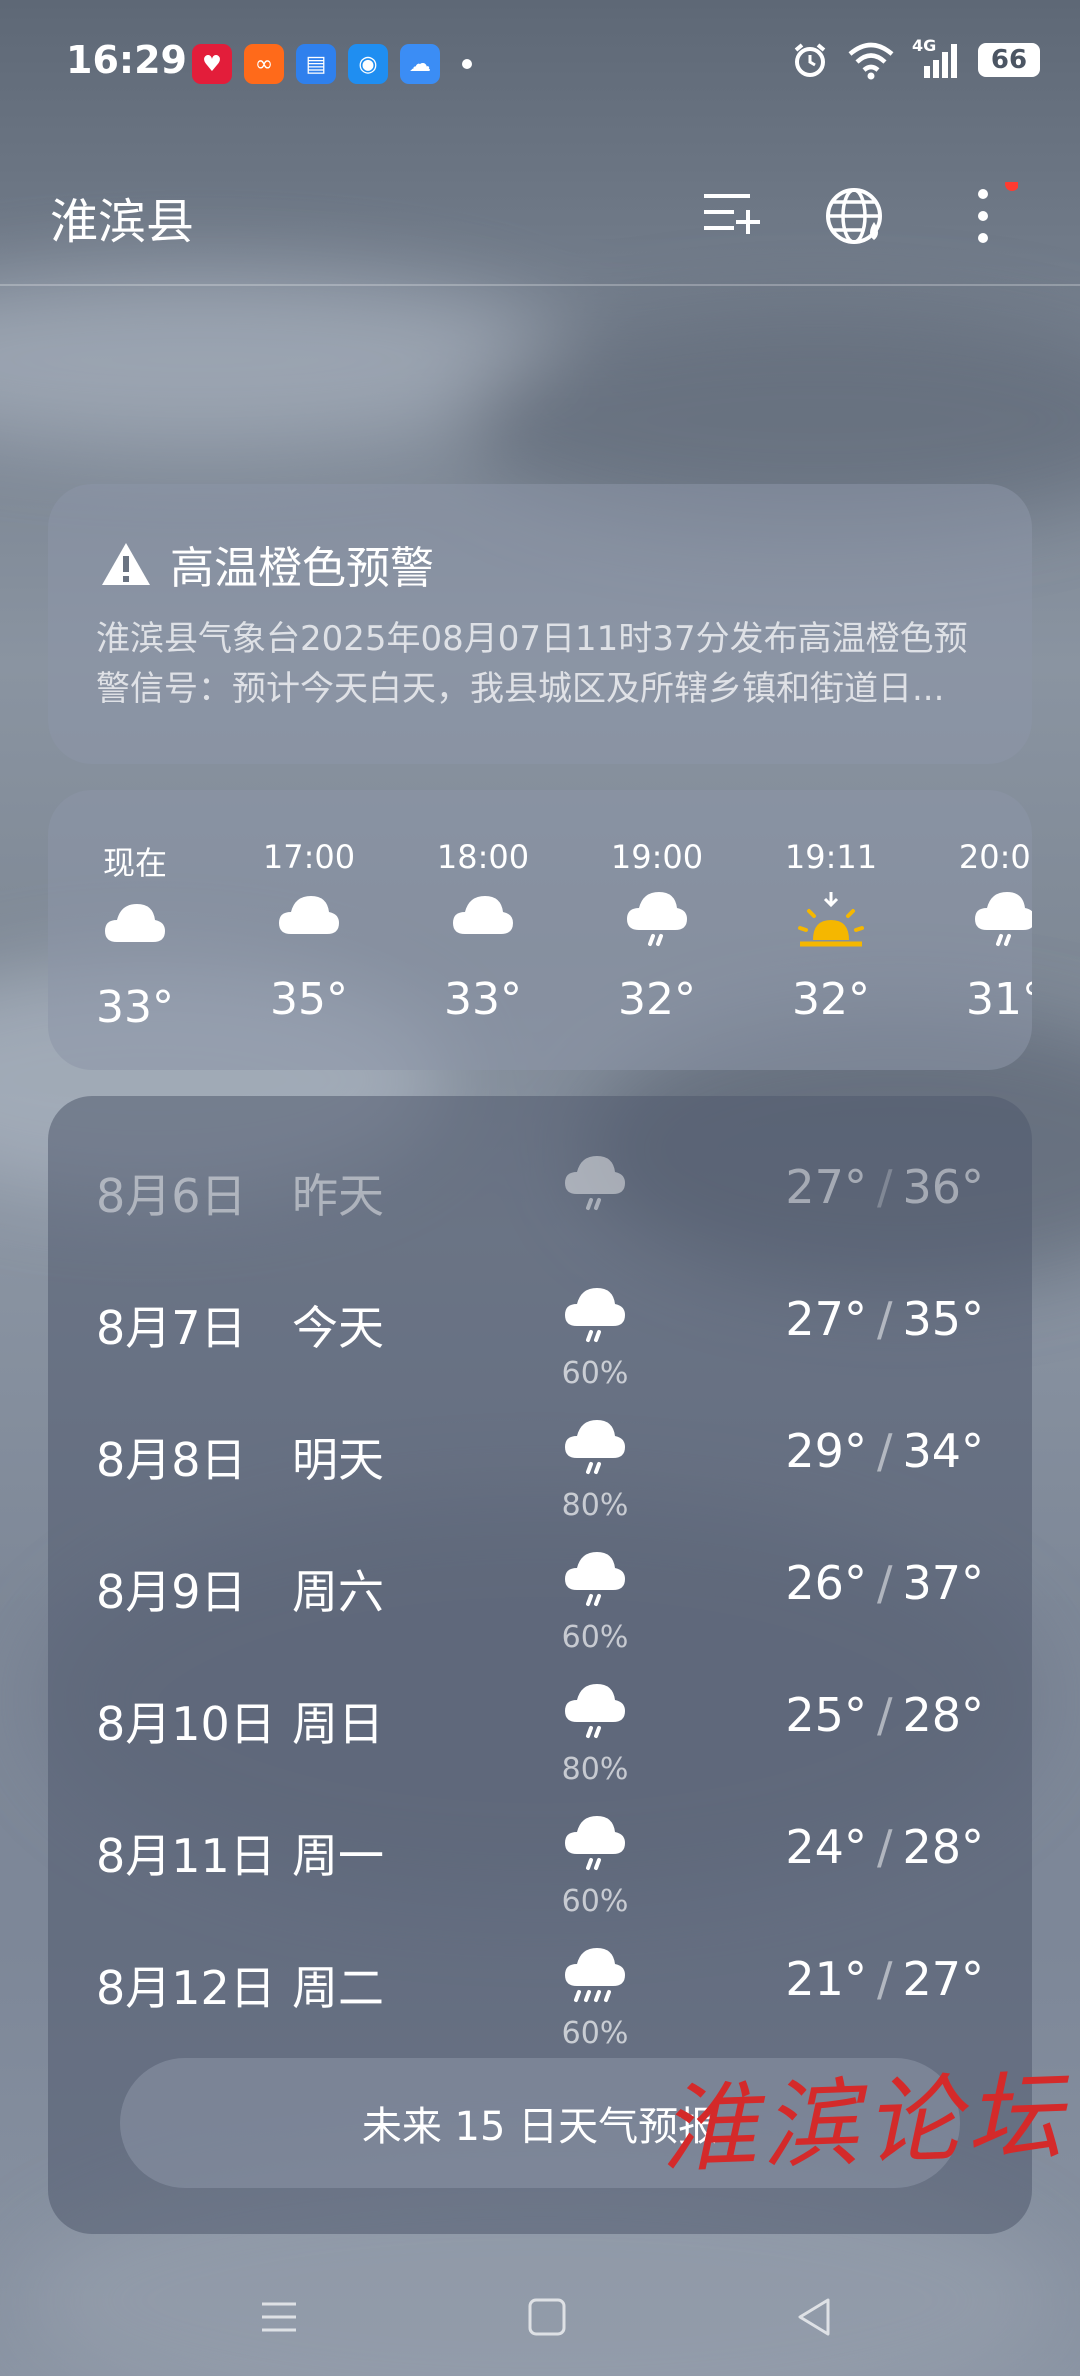 The width and height of the screenshot is (1080, 2376). I want to click on temp-range: 25°/28°, so click(884, 1715).